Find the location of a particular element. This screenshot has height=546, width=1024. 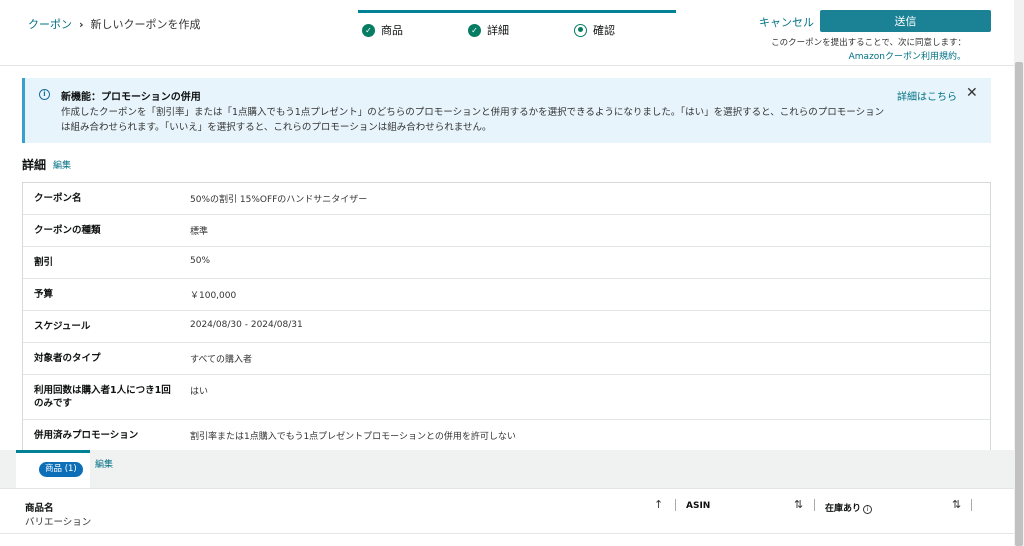

tab-products: 商品 (1) is located at coordinates (53, 469).